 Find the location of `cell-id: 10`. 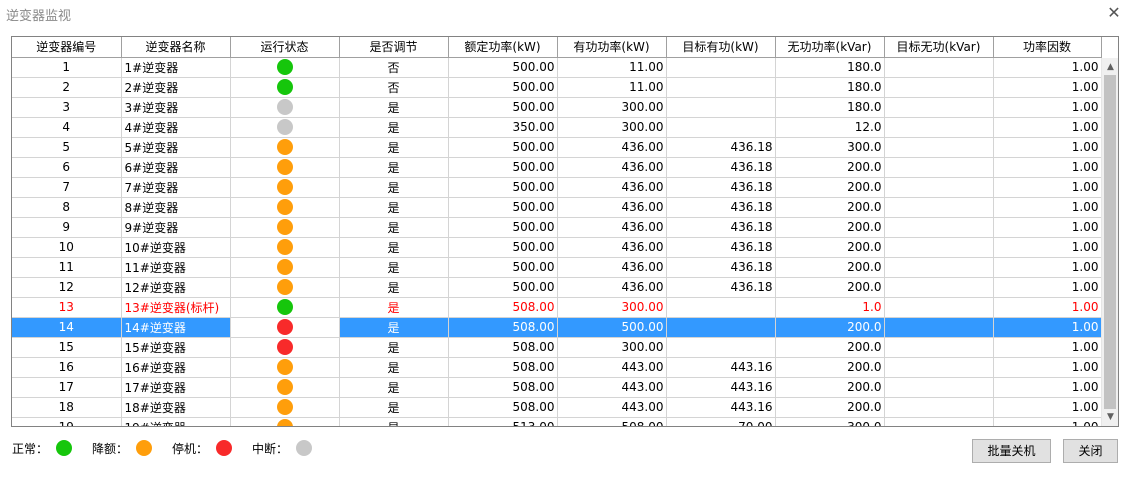

cell-id: 10 is located at coordinates (67, 247).